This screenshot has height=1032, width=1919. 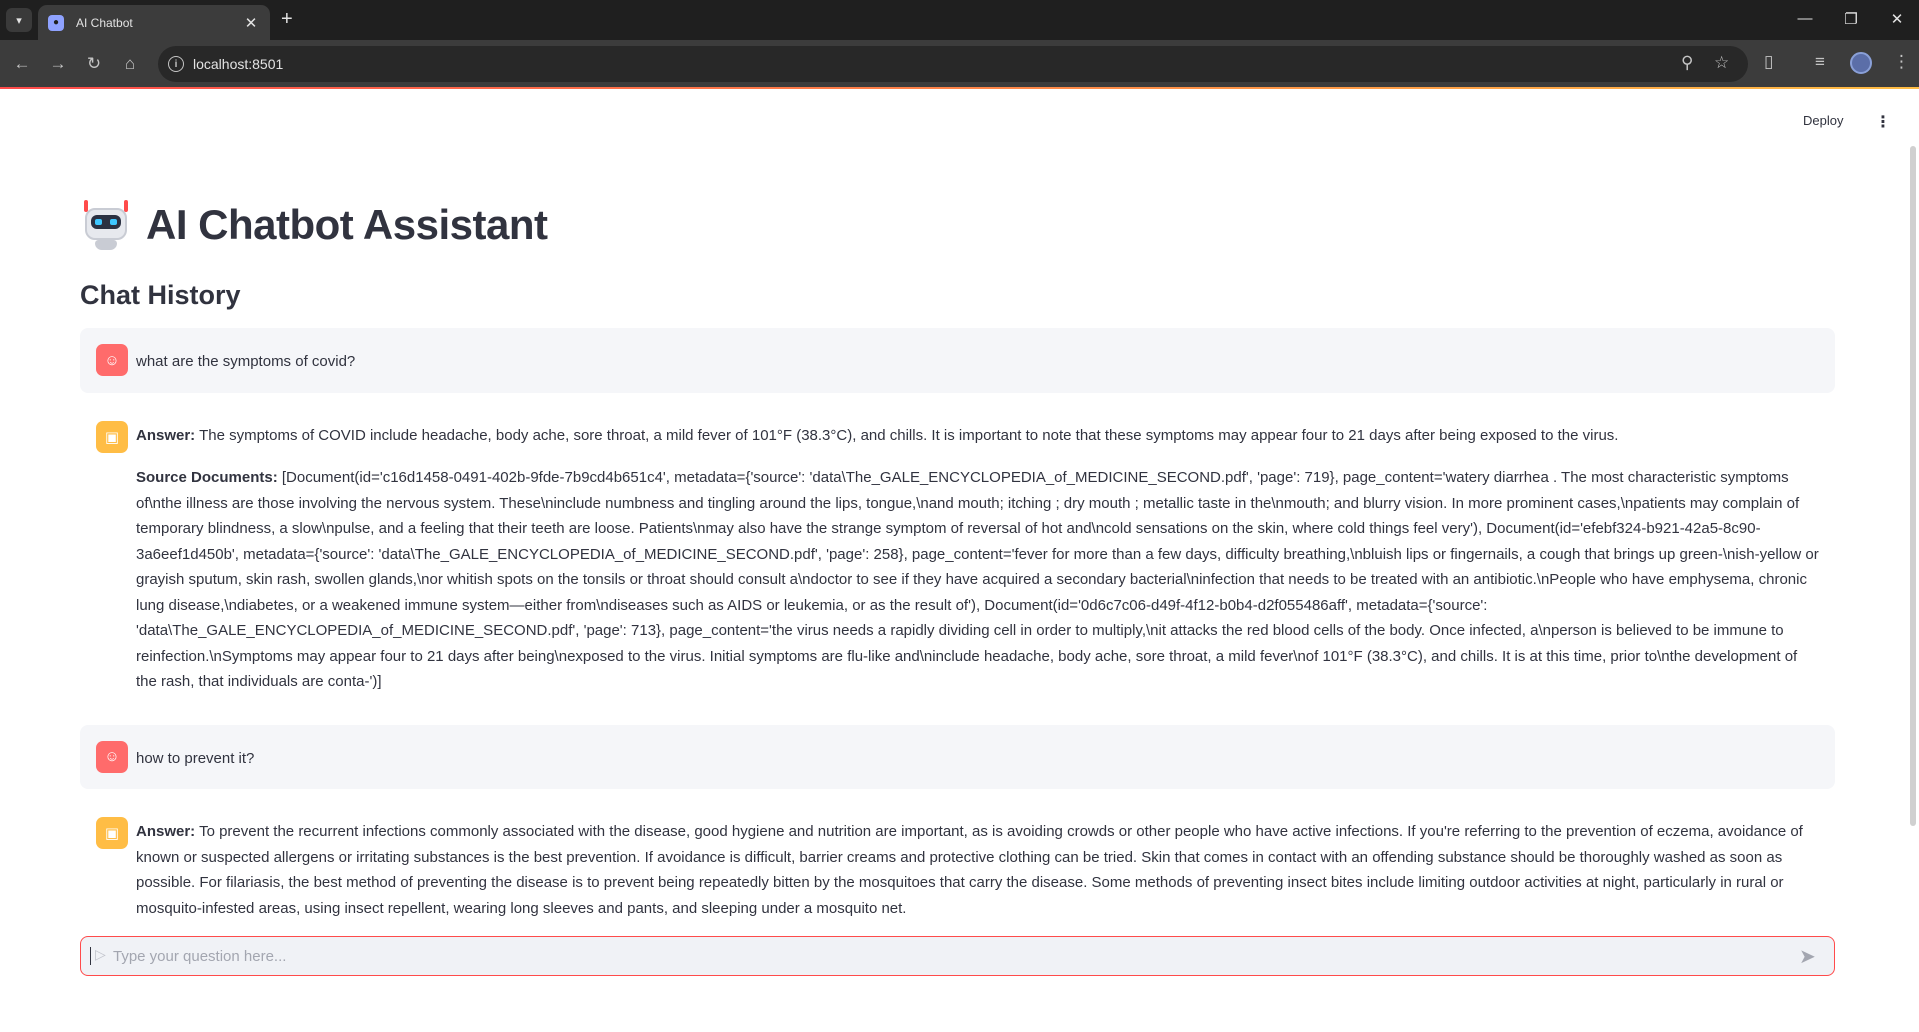 What do you see at coordinates (104, 22) in the screenshot?
I see `tab-title: AI Chatbot` at bounding box center [104, 22].